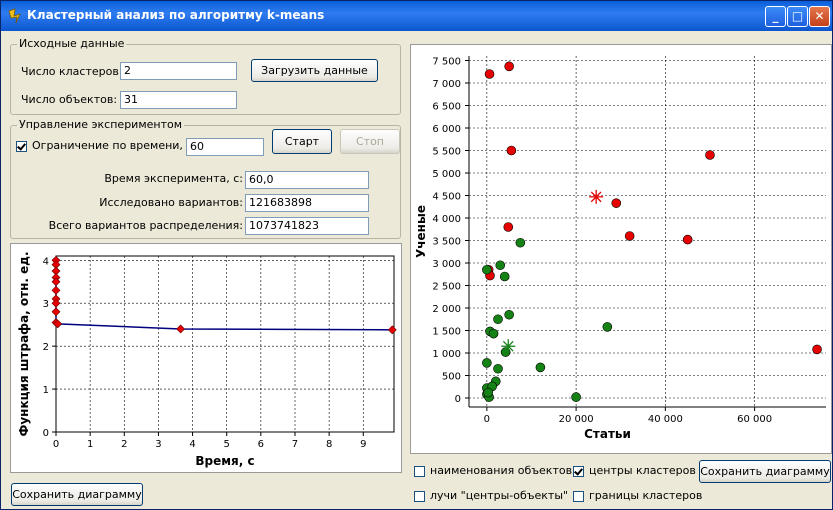  What do you see at coordinates (370, 141) in the screenshot?
I see `stop-button: Стоп` at bounding box center [370, 141].